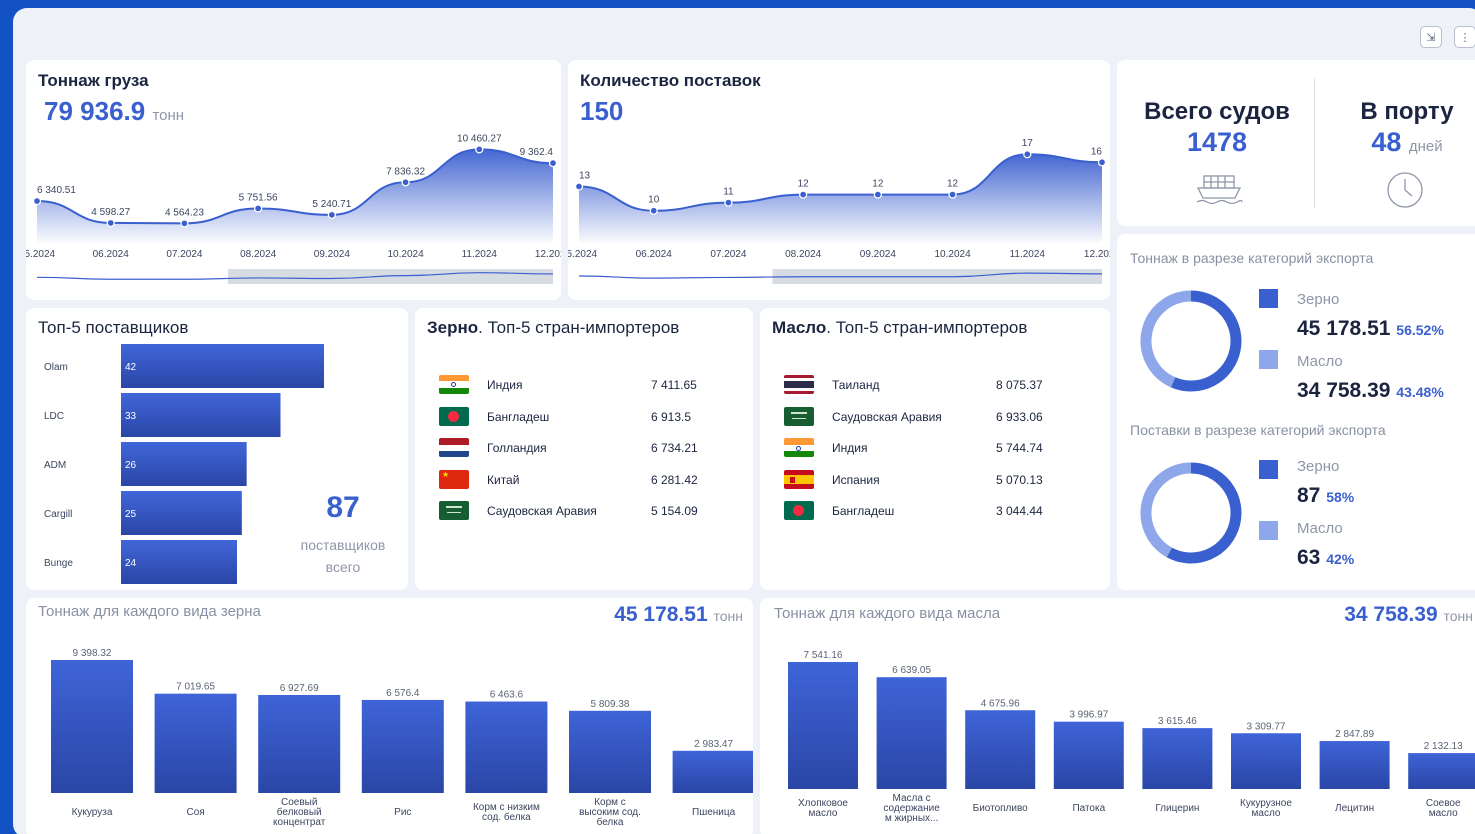 This screenshot has width=1475, height=834. I want to click on grain-category-label: Пшеница, so click(714, 812).